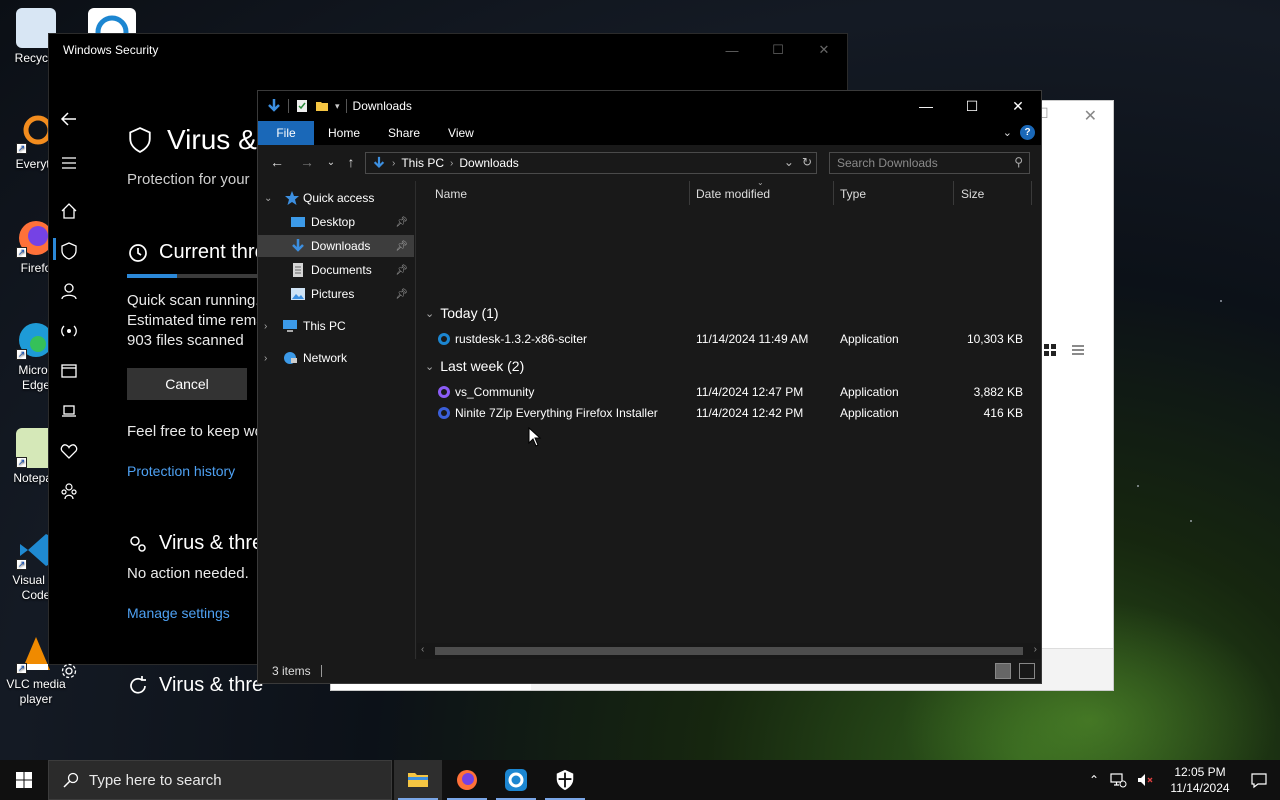 This screenshot has height=800, width=1280. Describe the element at coordinates (451, 194) in the screenshot. I see `column-name: Name` at that location.